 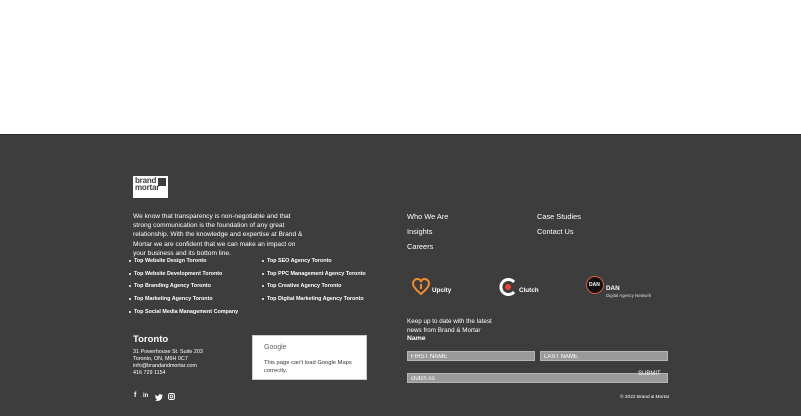 I want to click on last-name-input, so click(x=604, y=356).